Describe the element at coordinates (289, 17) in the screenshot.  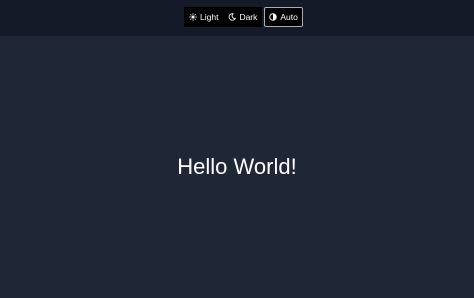
I see `theme-auto-label: Auto` at that location.